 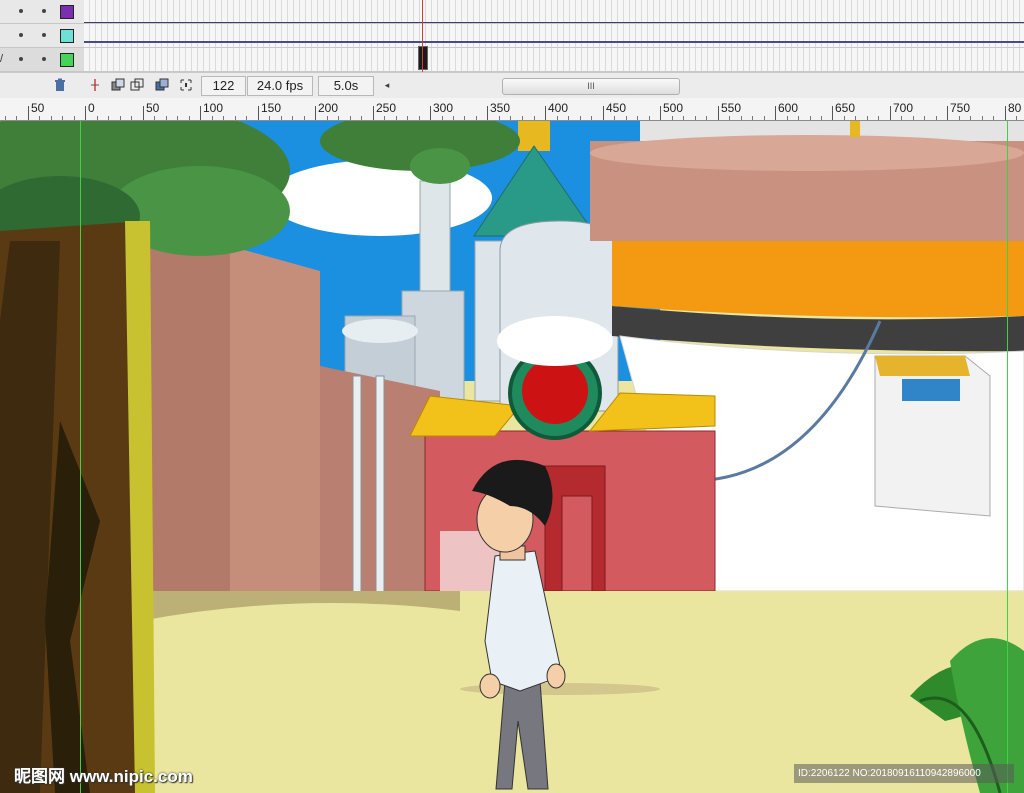 I want to click on ruler-label: 400, so click(x=558, y=108).